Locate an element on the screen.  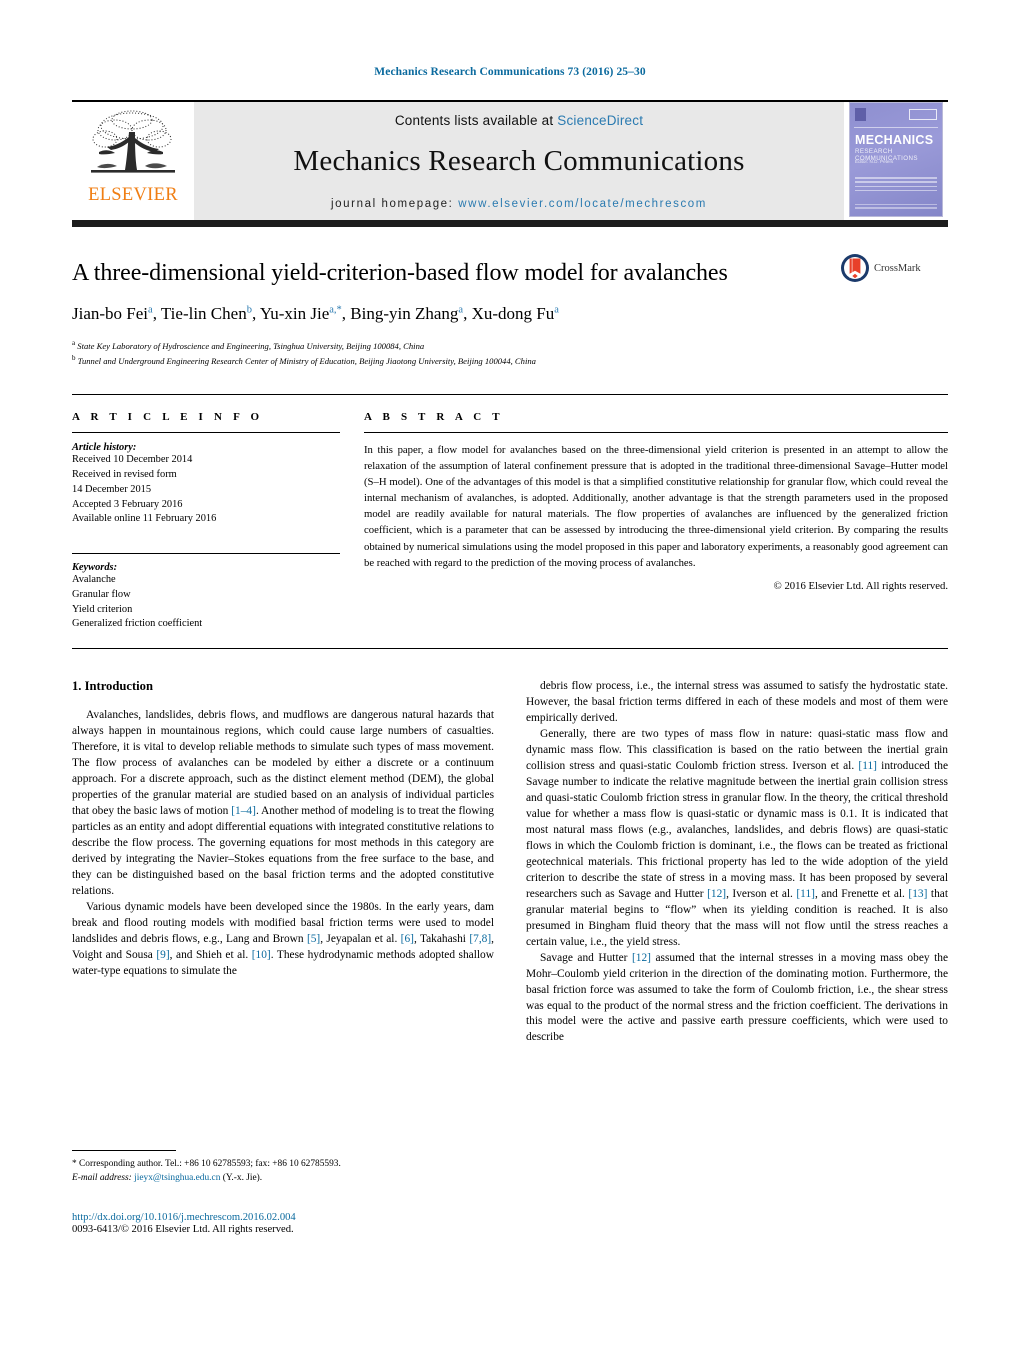
elsevier-wordmark: ELSEVIER is located at coordinates (133, 195).